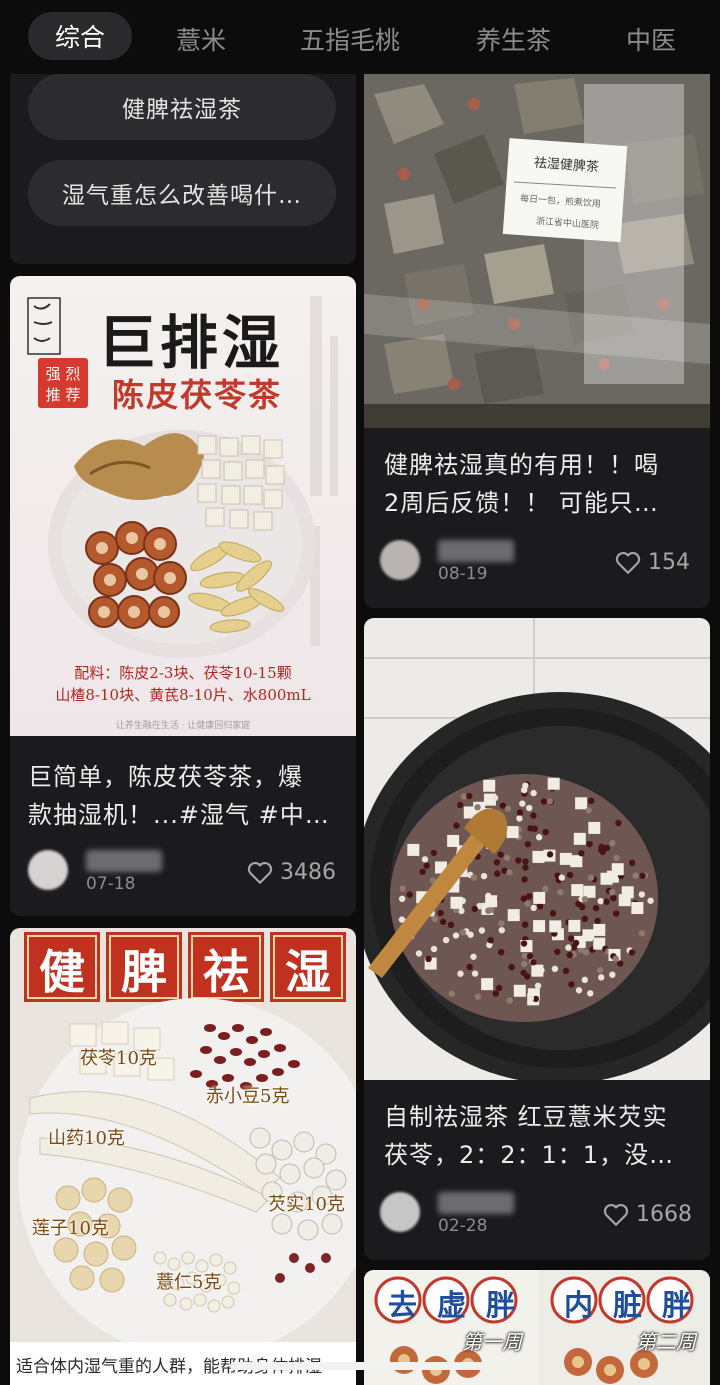 This screenshot has height=1385, width=720. What do you see at coordinates (118, 1058) in the screenshot?
I see `ingredient-label: 茯苓10克` at bounding box center [118, 1058].